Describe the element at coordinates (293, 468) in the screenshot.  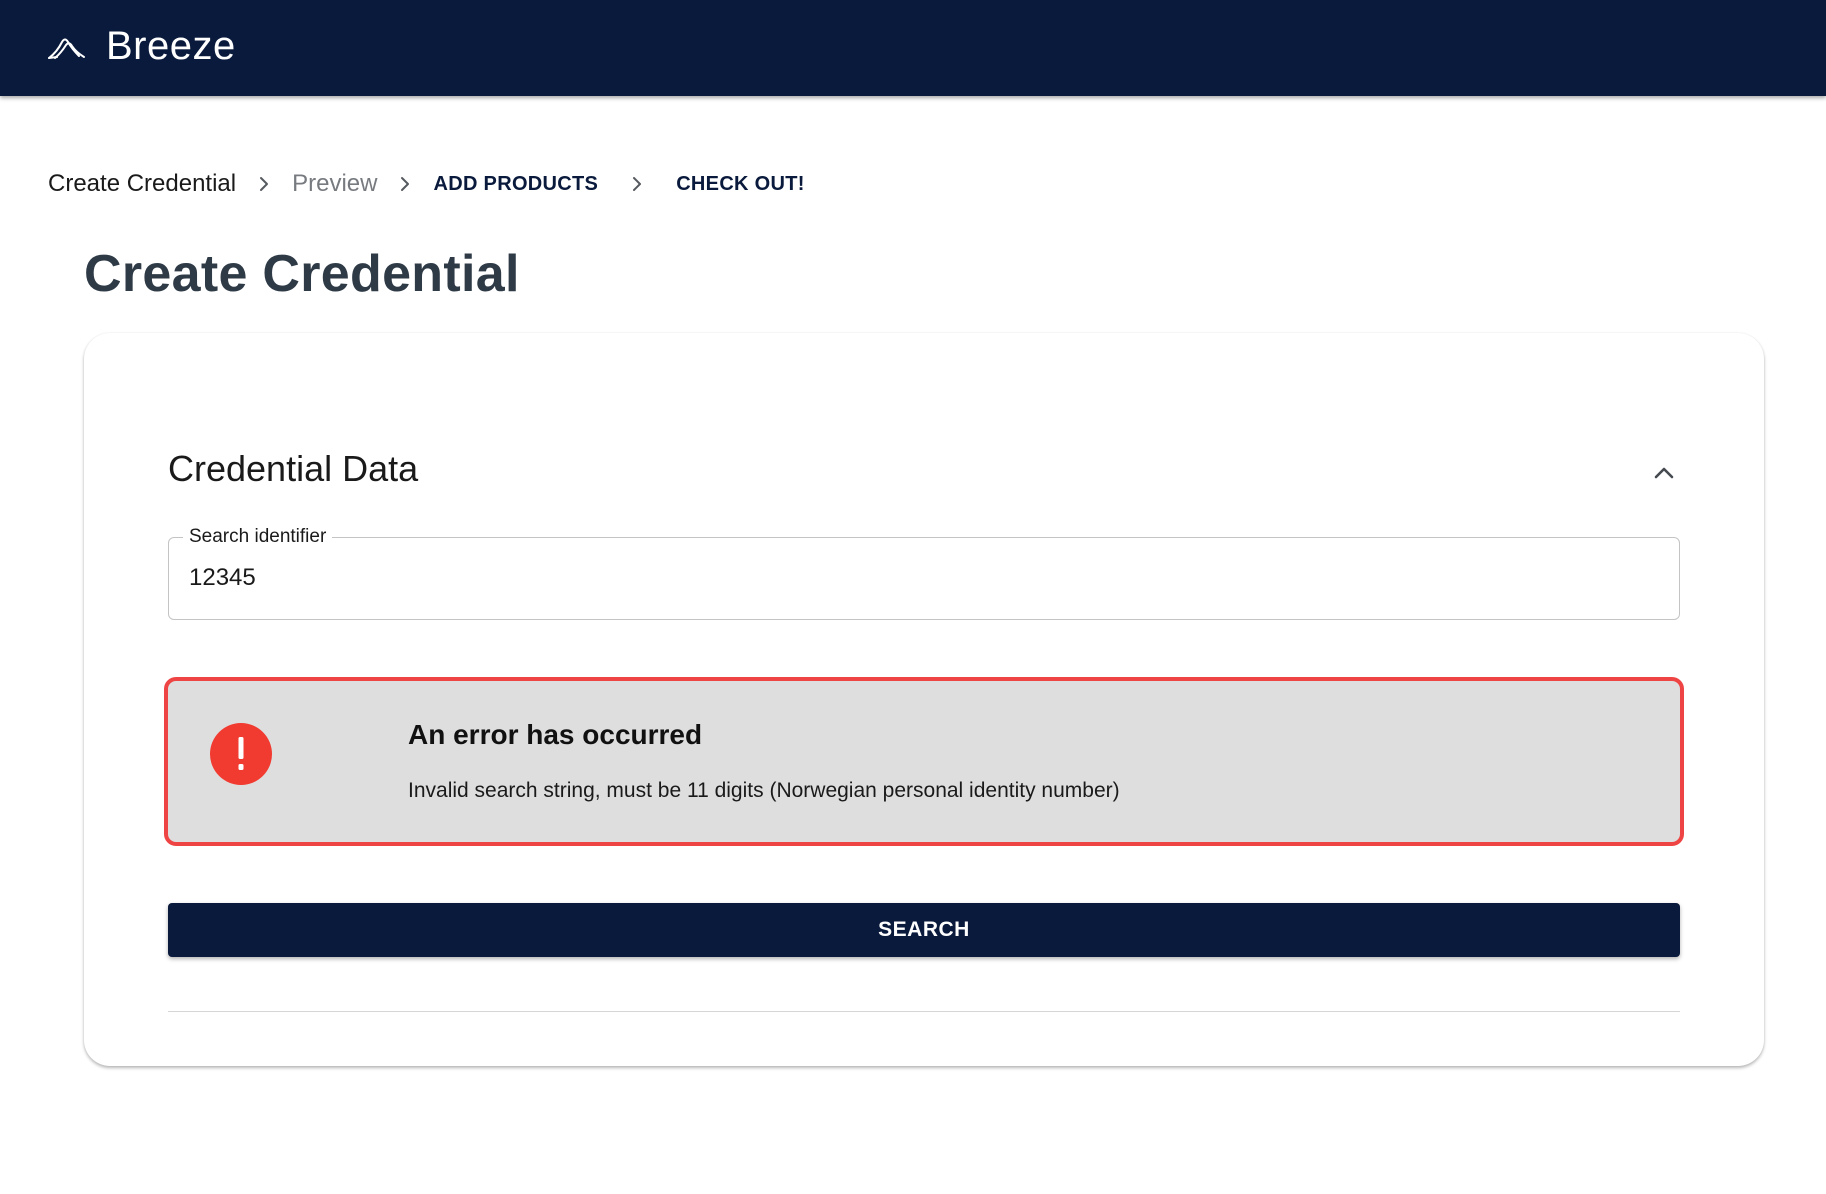
I see `section-title: Credential Data` at that location.